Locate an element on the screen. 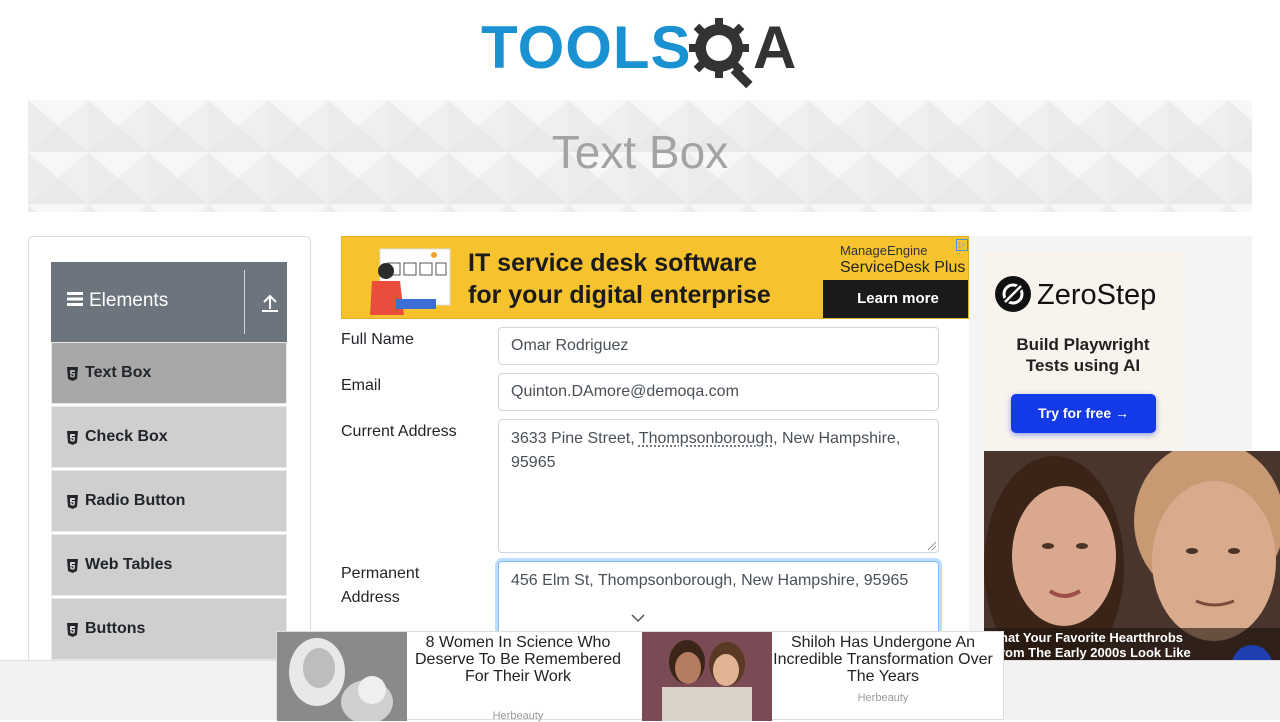 The image size is (1280, 722). story1-source: Herbeauty is located at coordinates (518, 716).